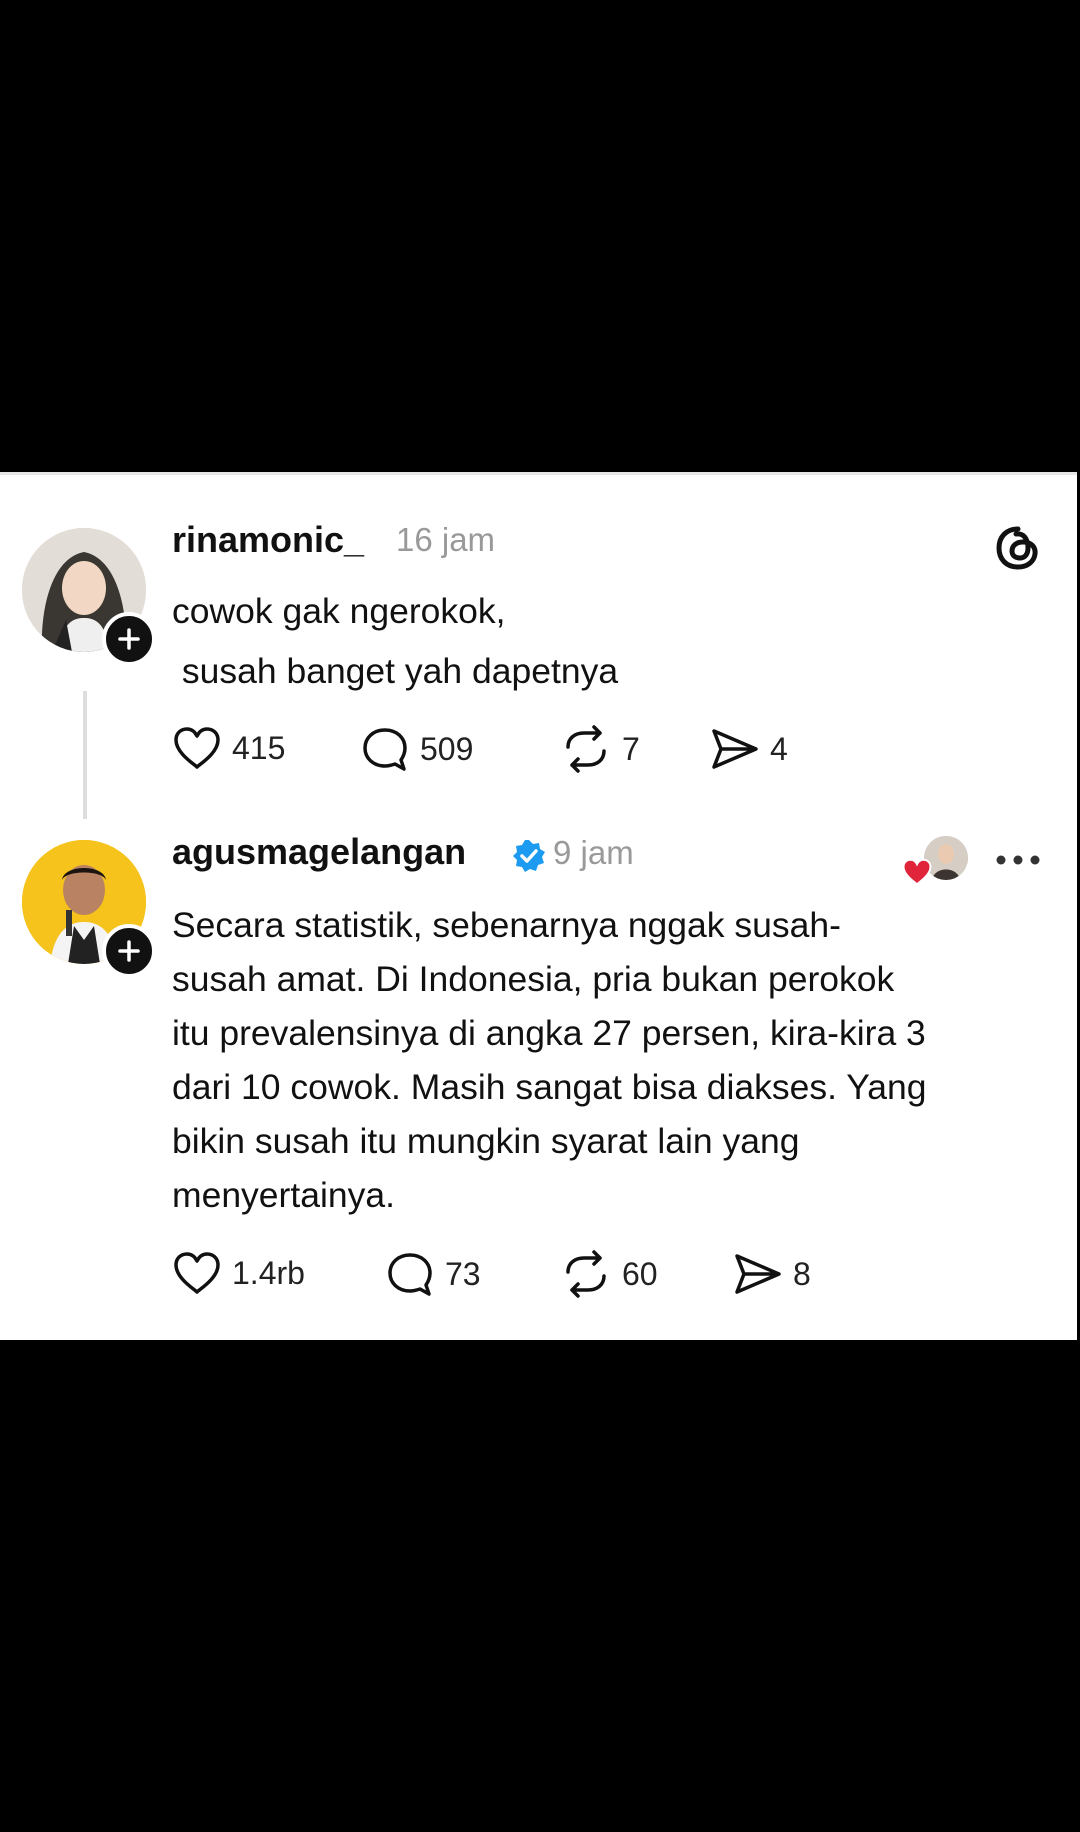 The width and height of the screenshot is (1080, 1832). Describe the element at coordinates (779, 748) in the screenshot. I see `share-count: 4` at that location.